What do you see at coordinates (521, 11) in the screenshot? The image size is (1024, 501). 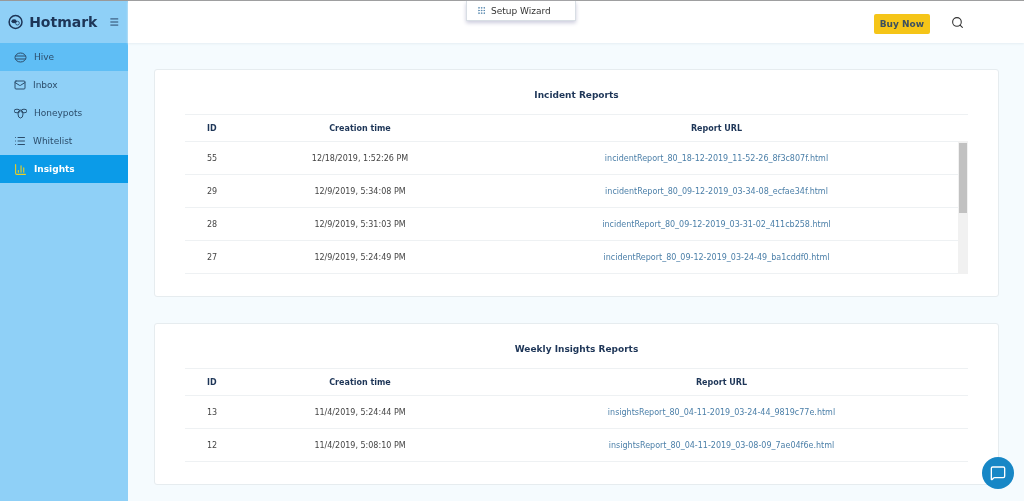 I see `setup-wizard-button: Setup Wizard` at bounding box center [521, 11].